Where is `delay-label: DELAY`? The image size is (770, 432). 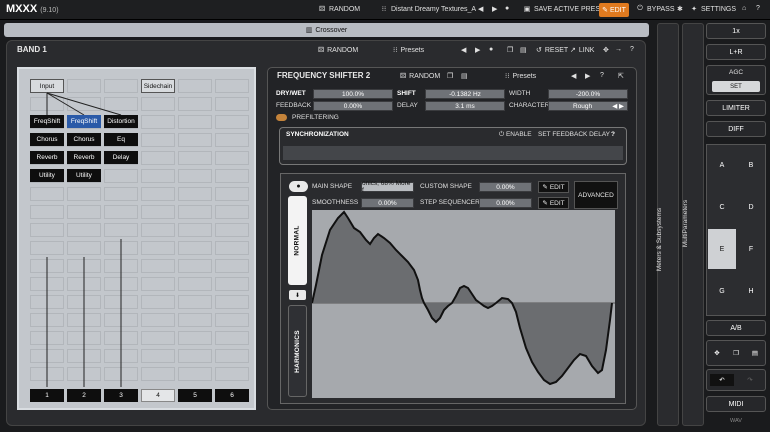
delay-label: DELAY is located at coordinates (407, 105).